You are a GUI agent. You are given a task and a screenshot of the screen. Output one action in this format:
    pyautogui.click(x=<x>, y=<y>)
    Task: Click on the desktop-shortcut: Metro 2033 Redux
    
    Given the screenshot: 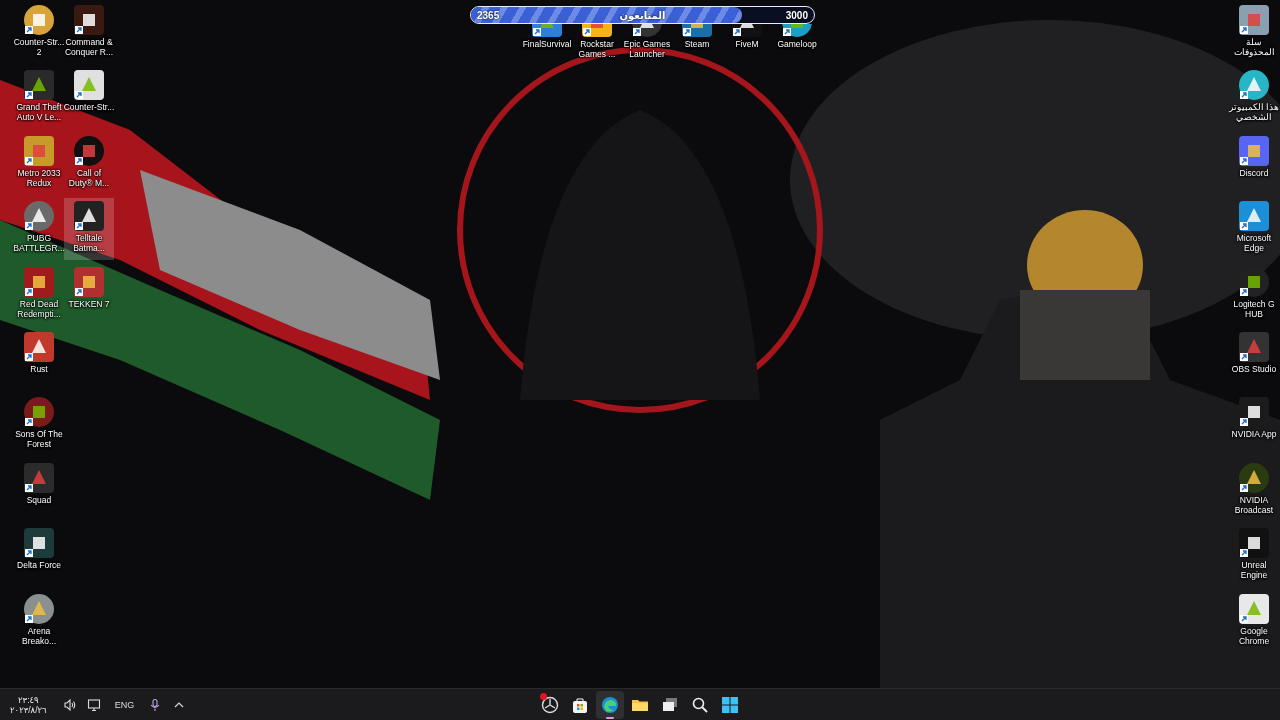 What is the action you would take?
    pyautogui.click(x=39, y=163)
    